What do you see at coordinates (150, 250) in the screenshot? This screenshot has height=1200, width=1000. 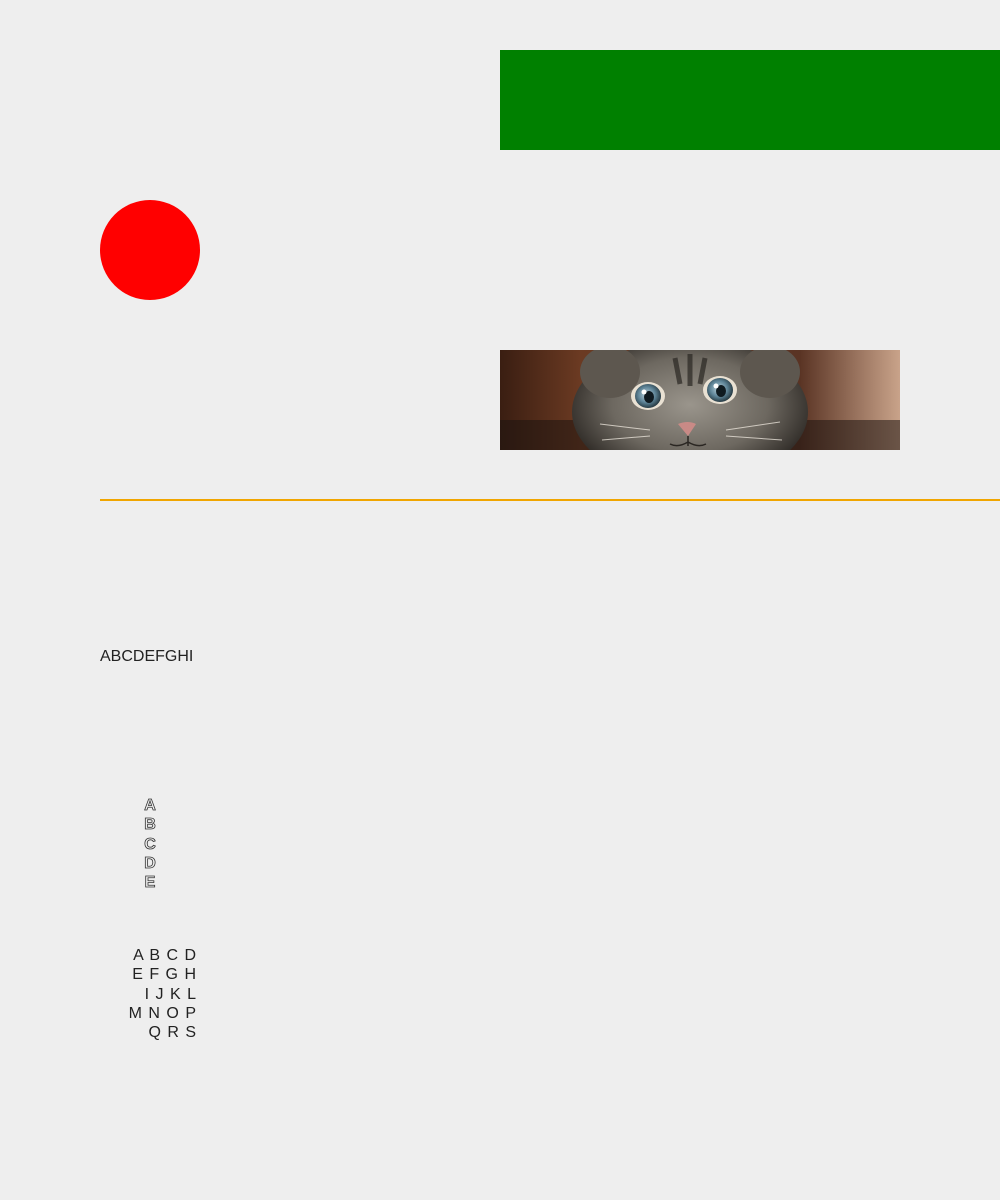 I see `red-circle` at bounding box center [150, 250].